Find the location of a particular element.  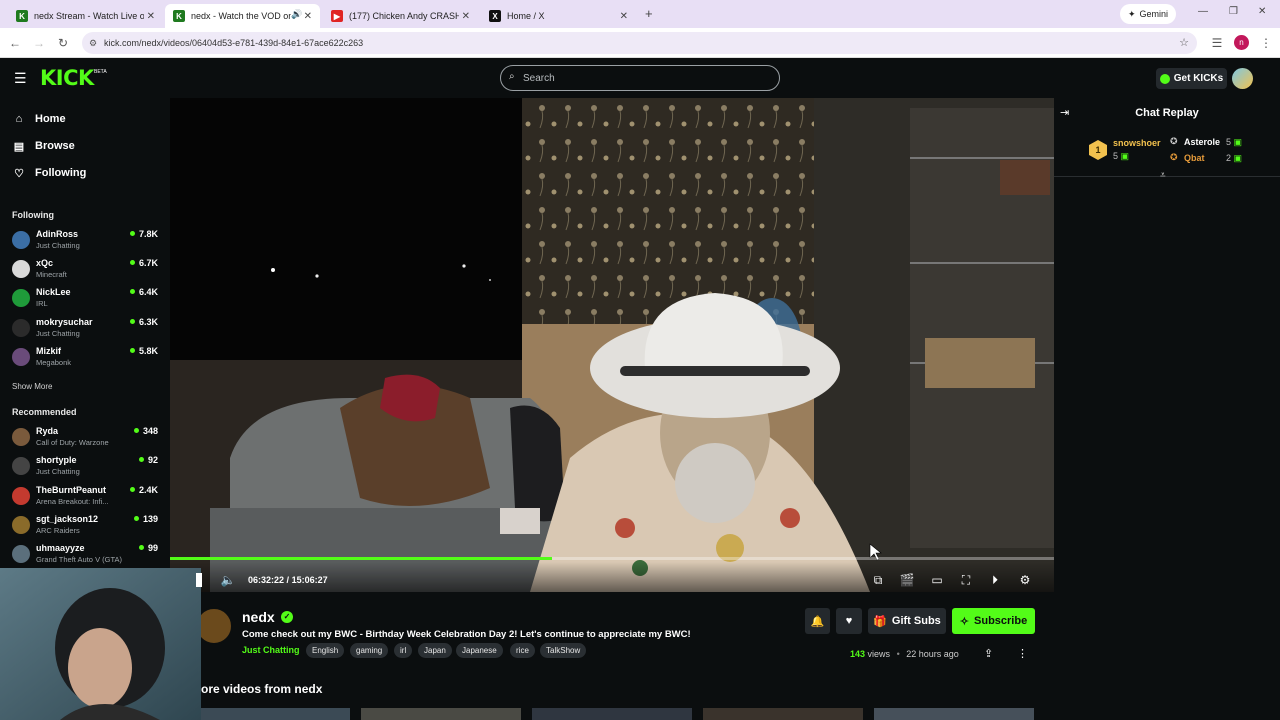

nav-following: ♡ Following is located at coordinates (49, 173).